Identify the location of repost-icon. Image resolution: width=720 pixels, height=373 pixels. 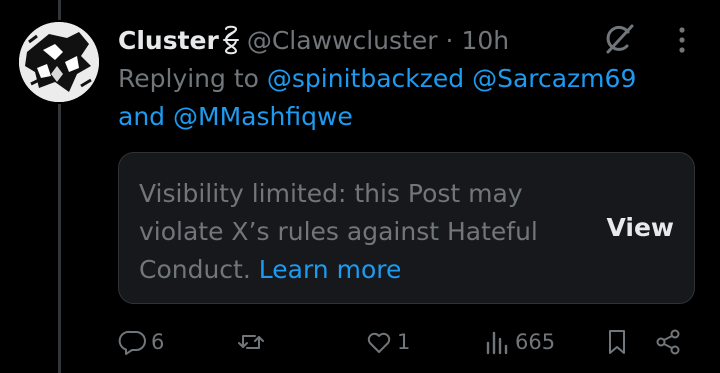
(251, 342).